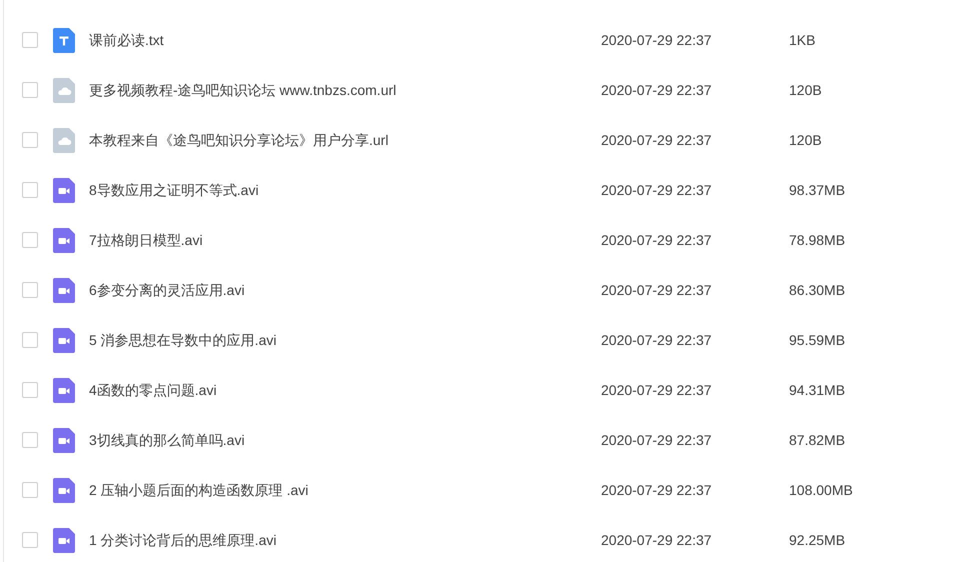 The width and height of the screenshot is (966, 562). I want to click on file-size: 108.00MB, so click(821, 490).